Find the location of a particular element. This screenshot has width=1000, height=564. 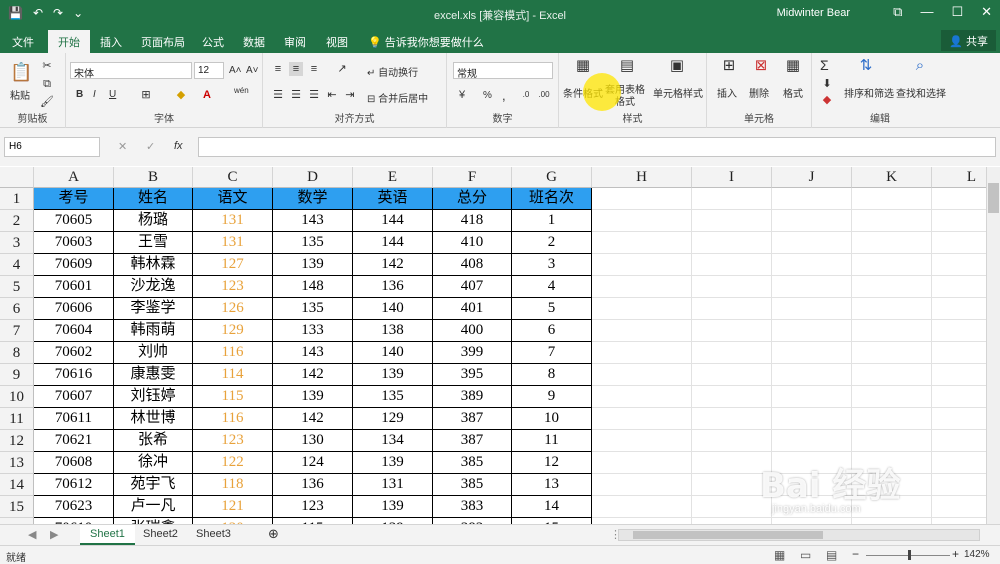

table-cell: 韩林霖 is located at coordinates (153, 265).